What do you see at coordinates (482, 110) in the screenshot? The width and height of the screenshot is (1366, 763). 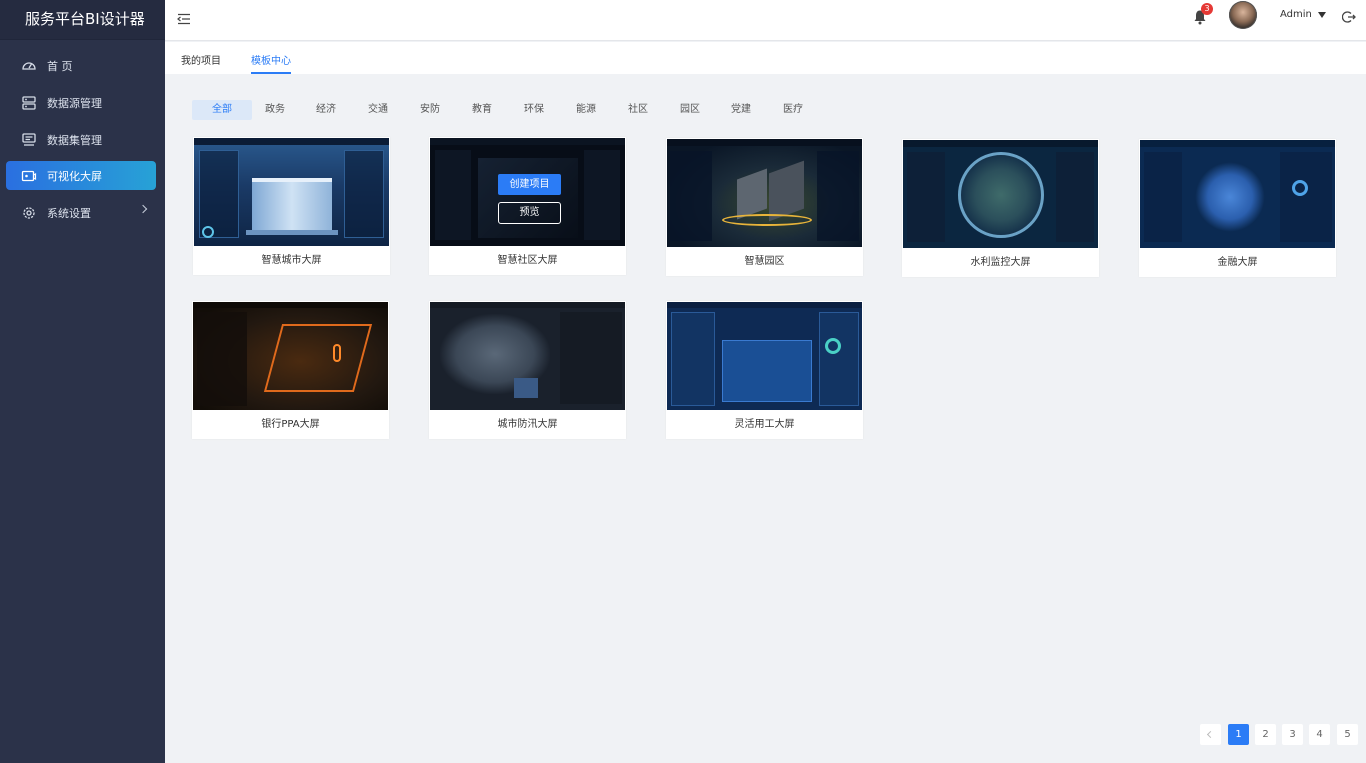 I see `category-education: 教育` at bounding box center [482, 110].